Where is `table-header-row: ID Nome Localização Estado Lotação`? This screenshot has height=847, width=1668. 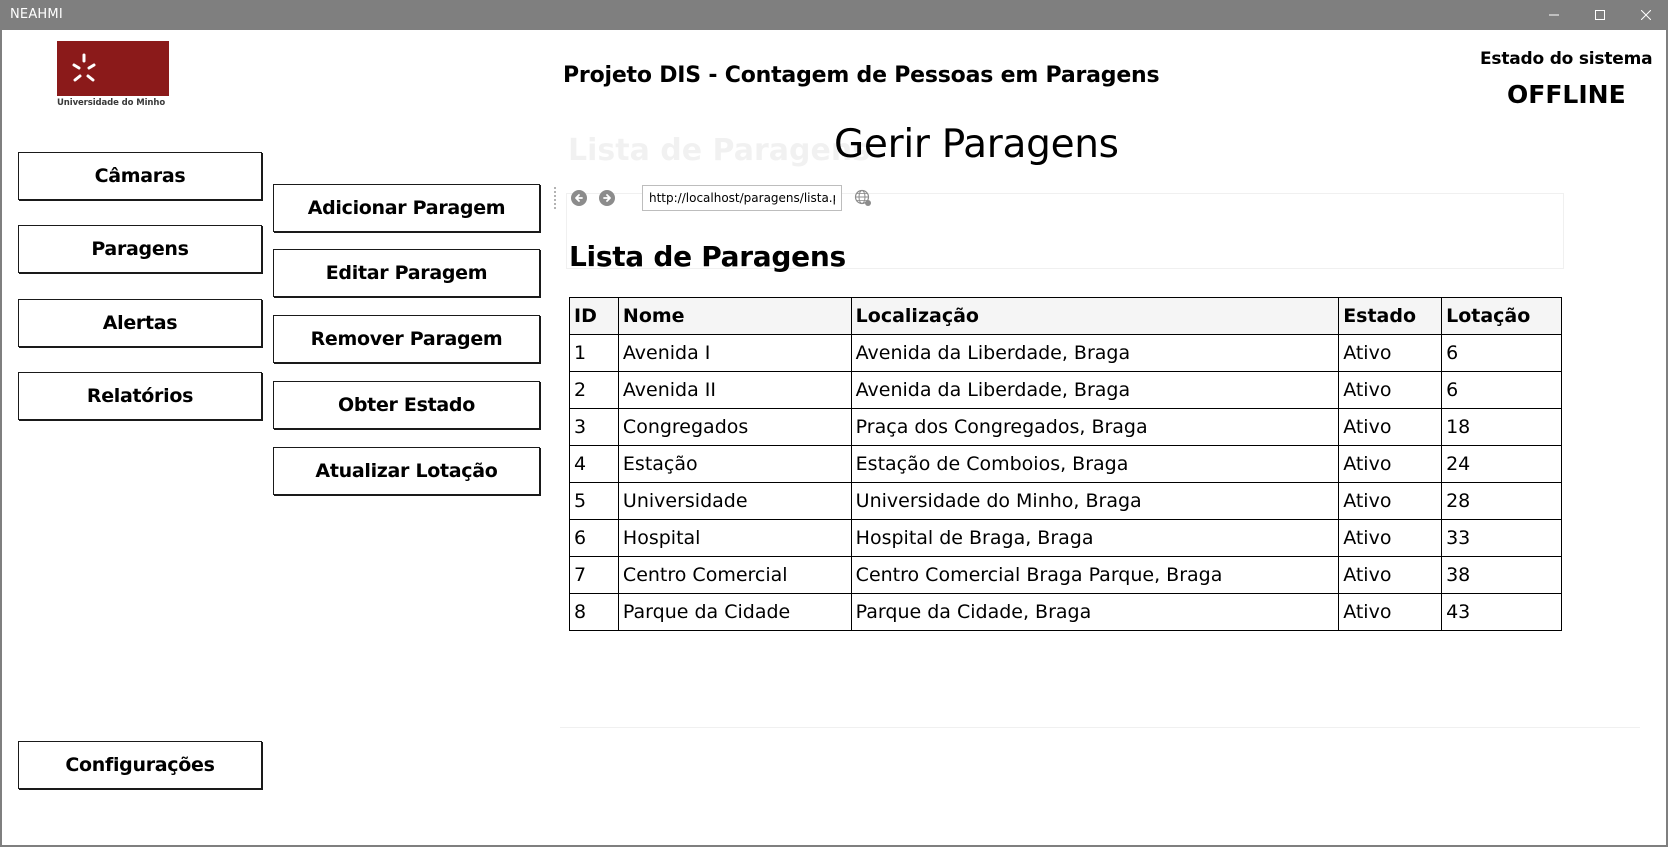
table-header-row: ID Nome Localização Estado Lotação is located at coordinates (1065, 316).